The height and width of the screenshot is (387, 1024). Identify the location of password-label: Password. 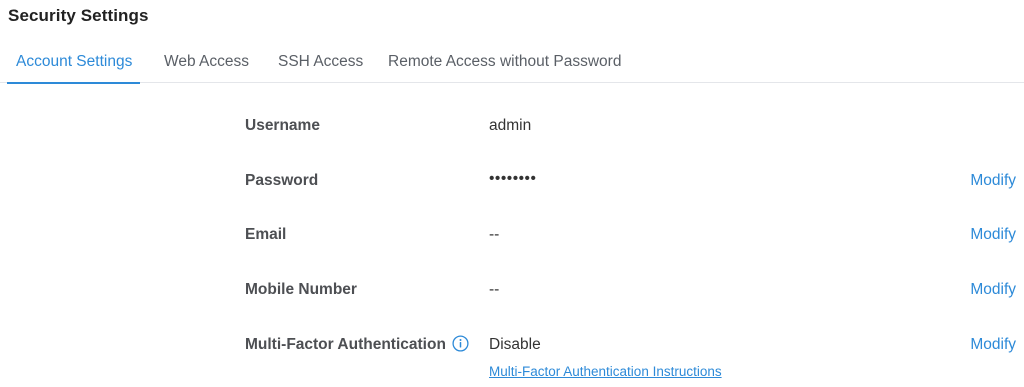
(282, 180).